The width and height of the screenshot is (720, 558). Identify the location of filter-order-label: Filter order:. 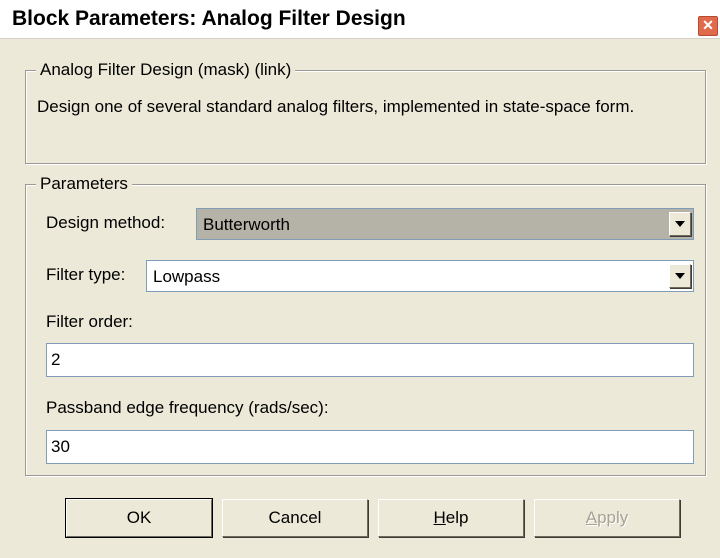
(89, 321).